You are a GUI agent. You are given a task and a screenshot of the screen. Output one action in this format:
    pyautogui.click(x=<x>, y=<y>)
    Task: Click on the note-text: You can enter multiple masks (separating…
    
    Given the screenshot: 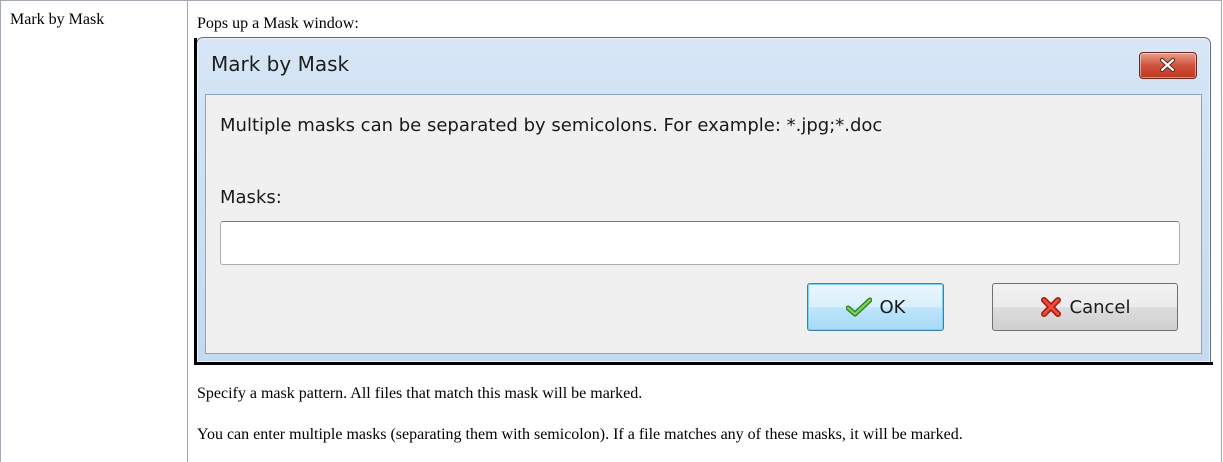 What is the action you would take?
    pyautogui.click(x=580, y=434)
    